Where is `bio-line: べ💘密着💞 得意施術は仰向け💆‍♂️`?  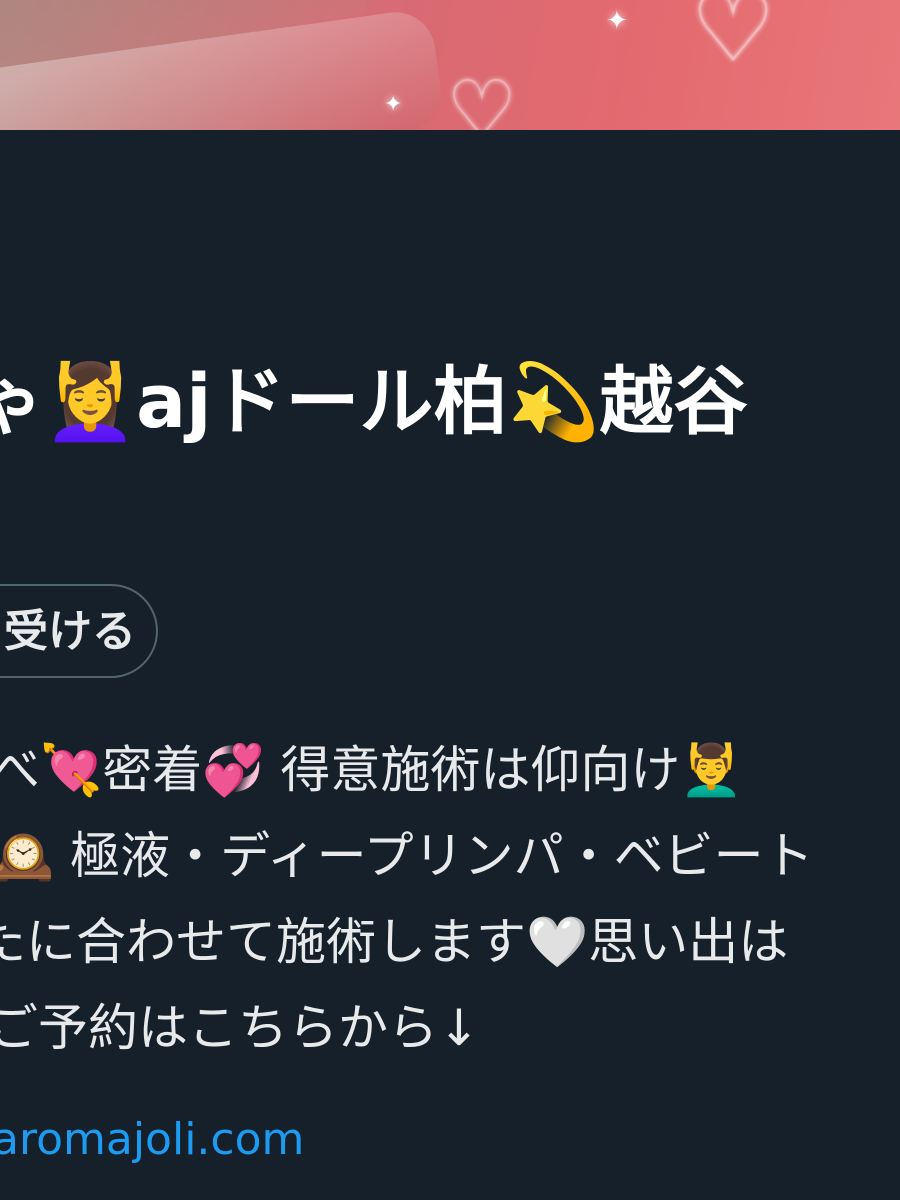 bio-line: べ💘密着💞 得意施術は仰向け💆‍♂️ is located at coordinates (371, 770).